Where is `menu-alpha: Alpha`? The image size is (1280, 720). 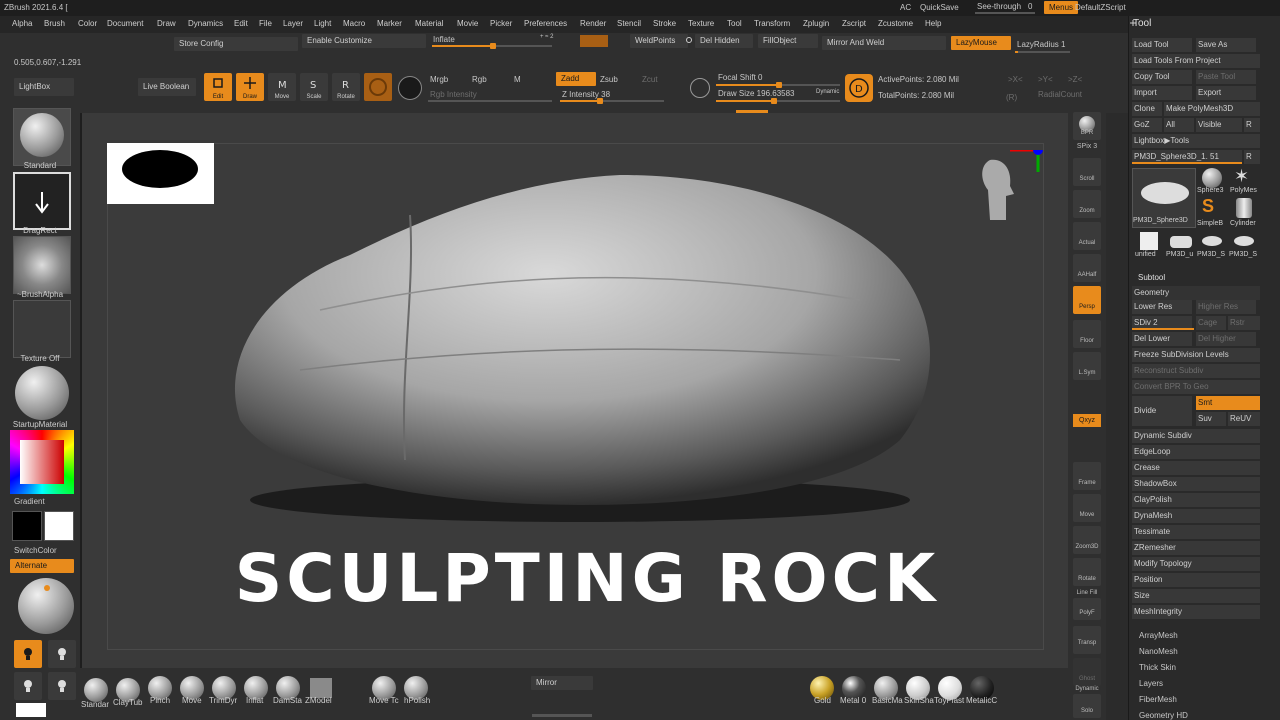
menu-alpha: Alpha is located at coordinates (22, 23).